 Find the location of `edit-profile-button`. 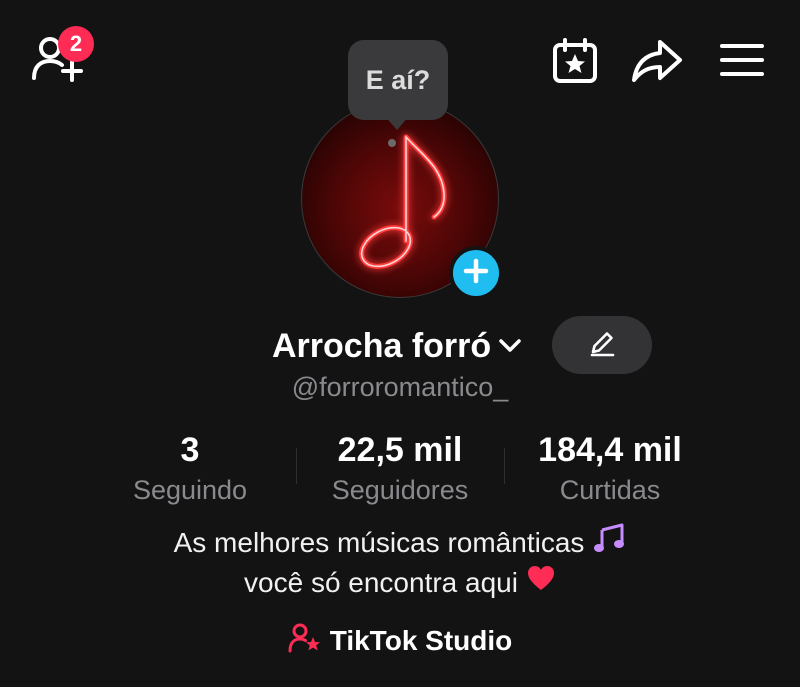

edit-profile-button is located at coordinates (602, 345).